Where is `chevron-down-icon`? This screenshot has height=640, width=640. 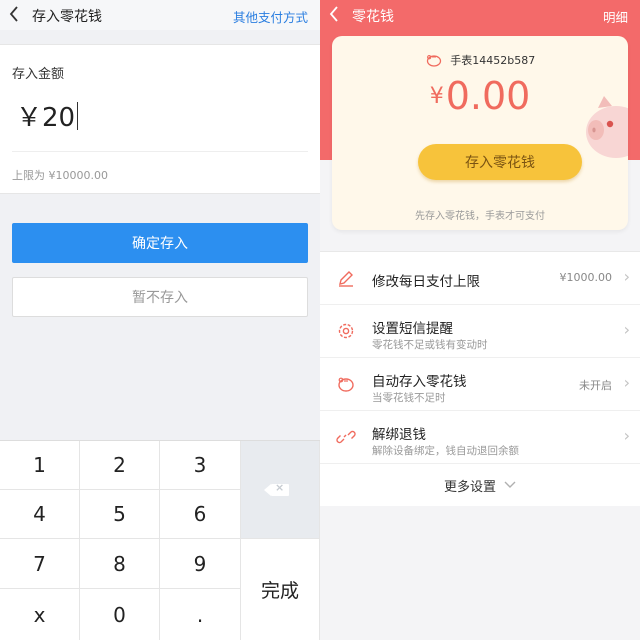 chevron-down-icon is located at coordinates (510, 485).